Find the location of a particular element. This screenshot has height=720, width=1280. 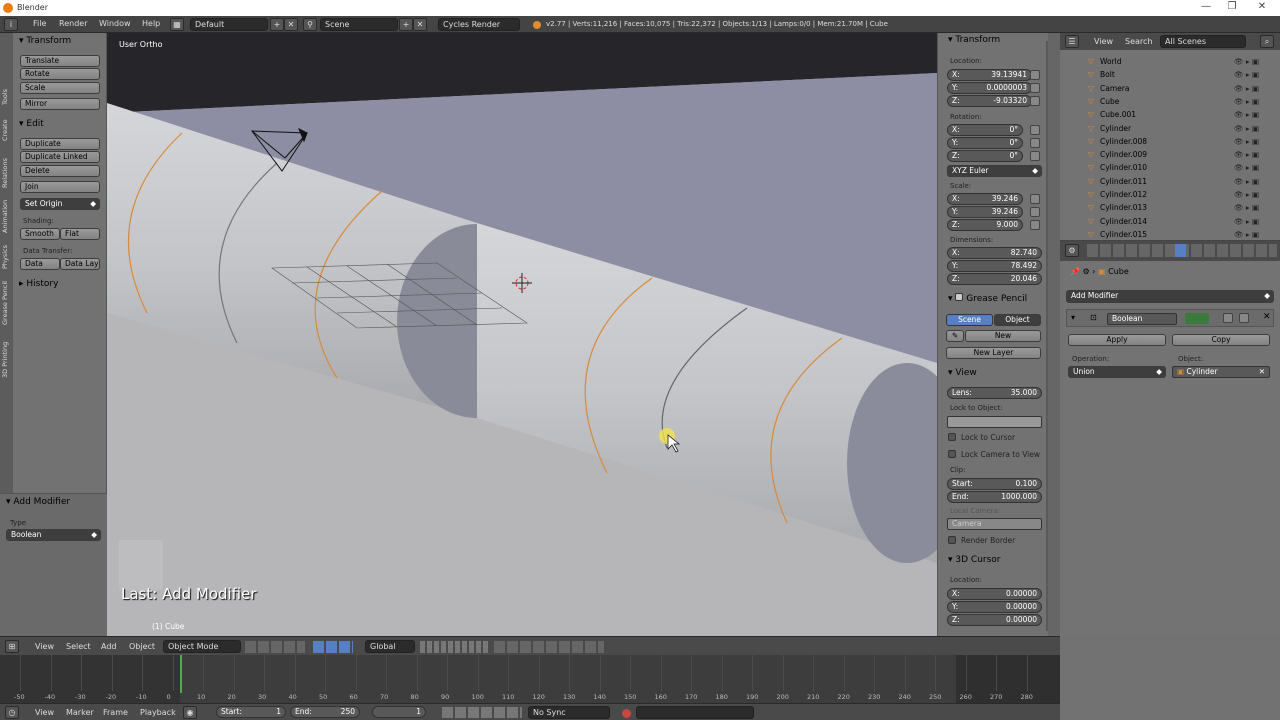

gp-scene-button: Scene is located at coordinates (969, 320).